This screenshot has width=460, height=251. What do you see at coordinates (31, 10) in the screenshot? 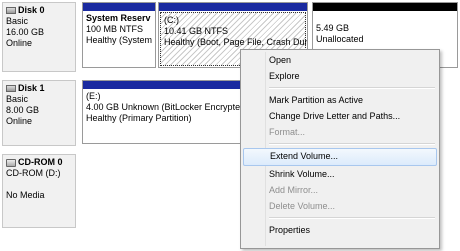
I see `disk-0-name: Disk 0` at bounding box center [31, 10].